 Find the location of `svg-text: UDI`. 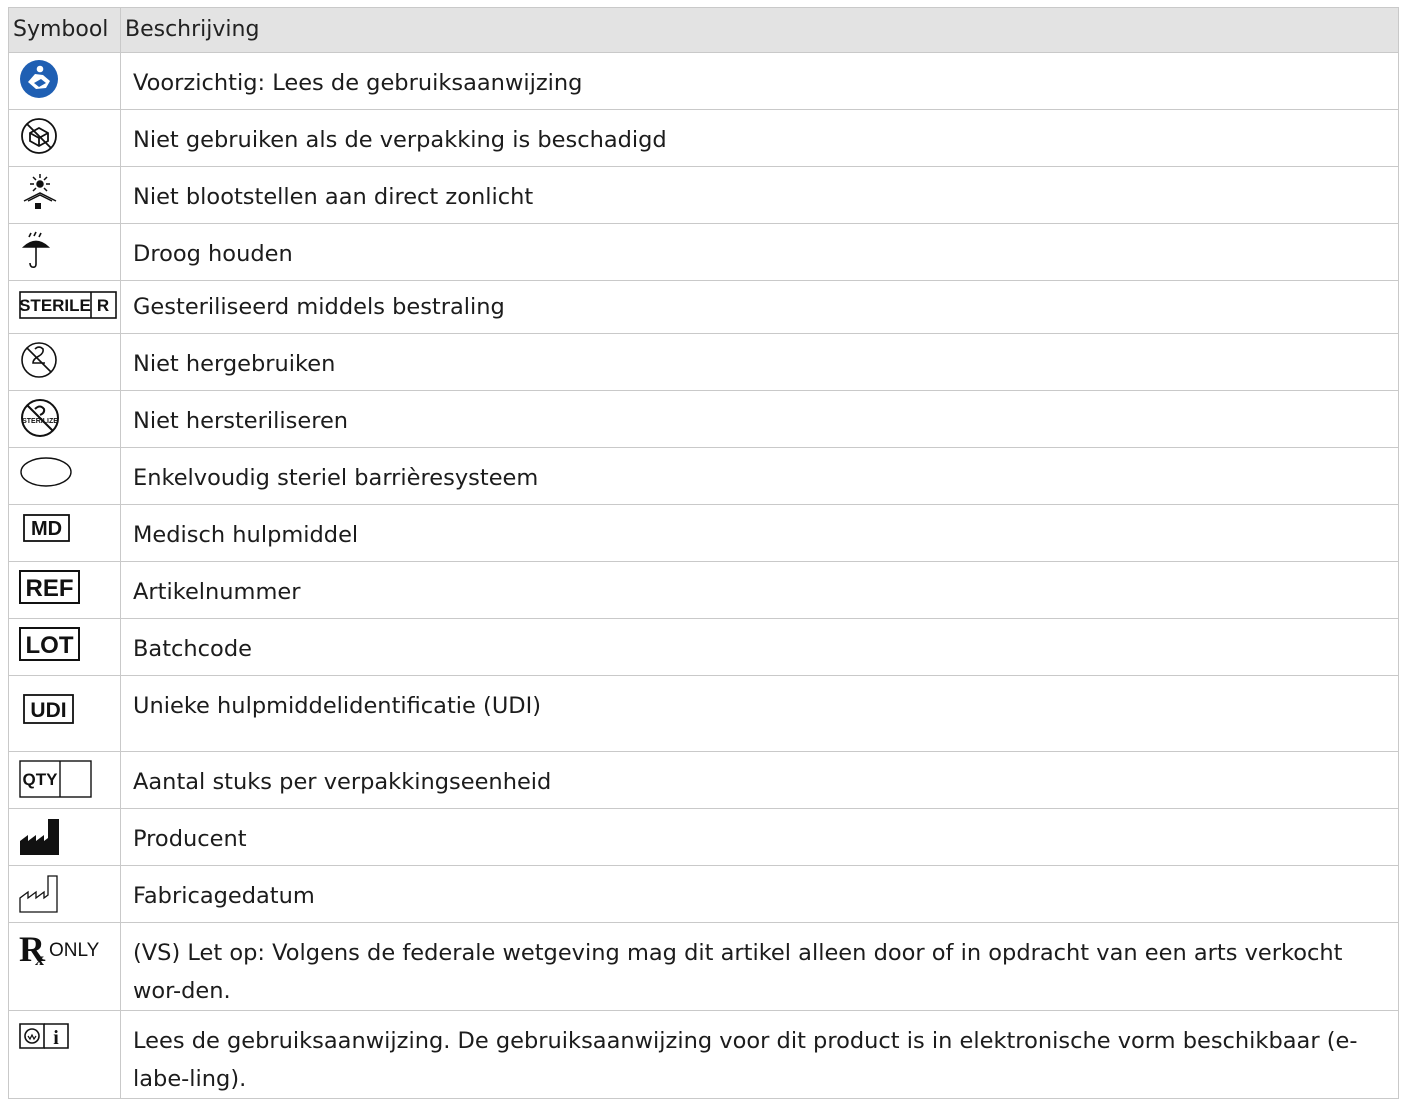

svg-text: UDI is located at coordinates (48, 710).